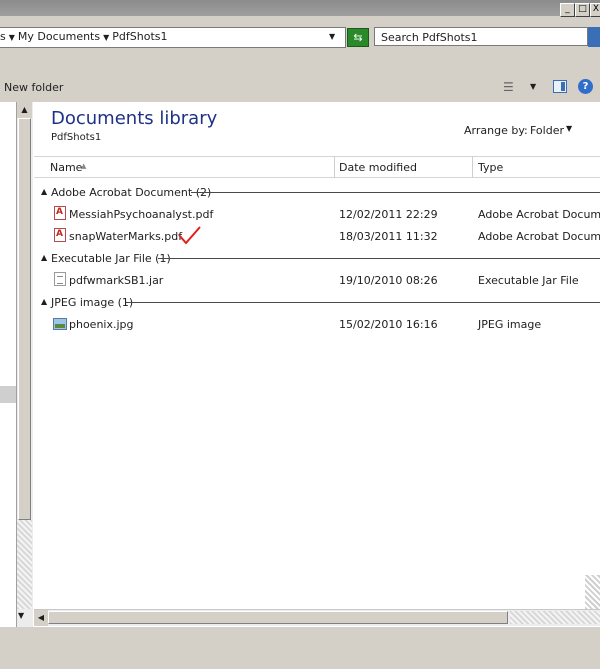 Image resolution: width=600 pixels, height=669 pixels. Describe the element at coordinates (111, 258) in the screenshot. I see `group-header-executable-jar: Executable Jar File (1)` at that location.